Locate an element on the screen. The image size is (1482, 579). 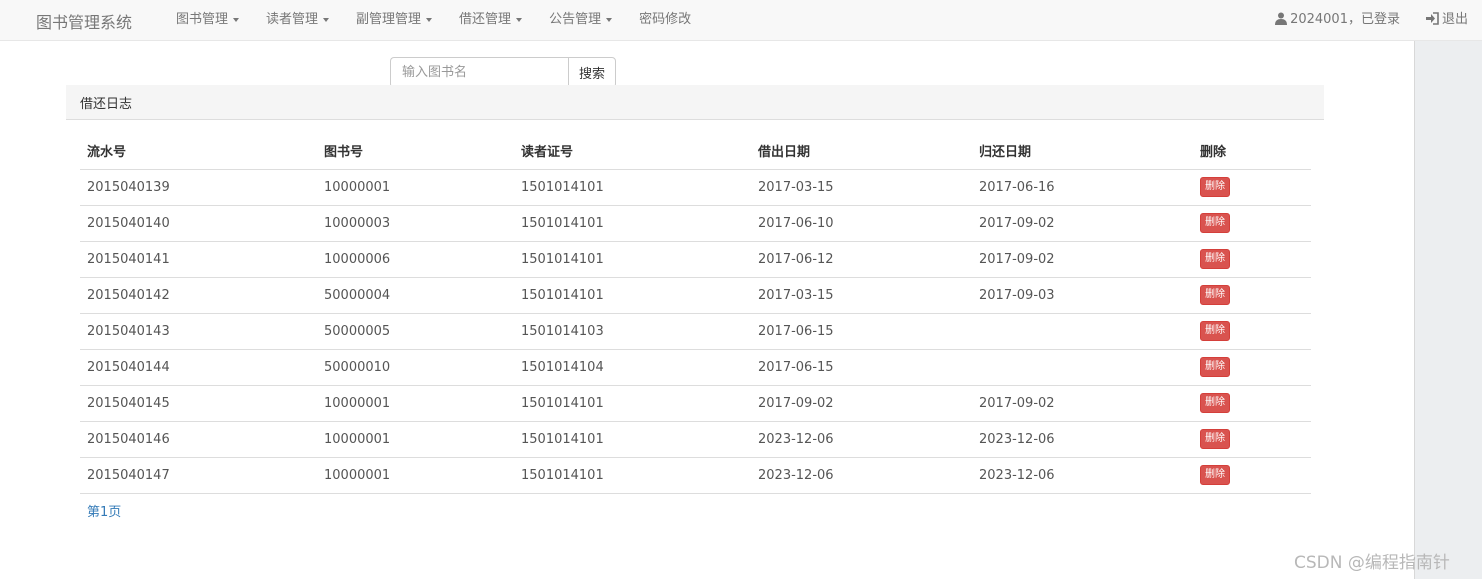
nav-menu-label: 公告管理 is located at coordinates (575, 19).